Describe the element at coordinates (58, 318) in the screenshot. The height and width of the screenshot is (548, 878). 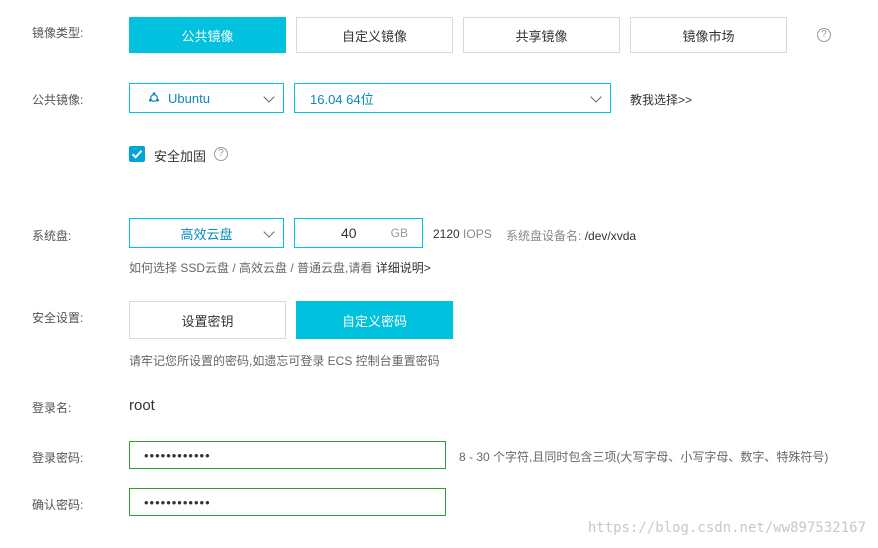
I see `security-settings-label: 安全设置:` at that location.